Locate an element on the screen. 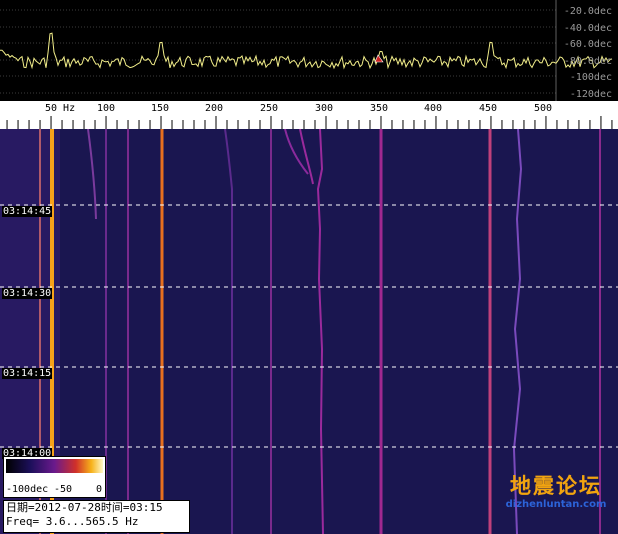  freq-label: 400 is located at coordinates (433, 108).